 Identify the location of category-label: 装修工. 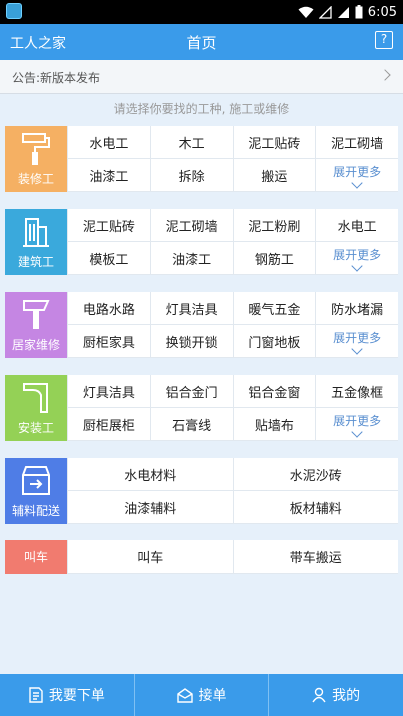
(35, 179).